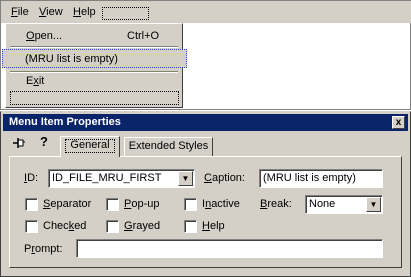 The height and width of the screenshot is (277, 411). Describe the element at coordinates (276, 204) in the screenshot. I see `break-label: Break:` at that location.